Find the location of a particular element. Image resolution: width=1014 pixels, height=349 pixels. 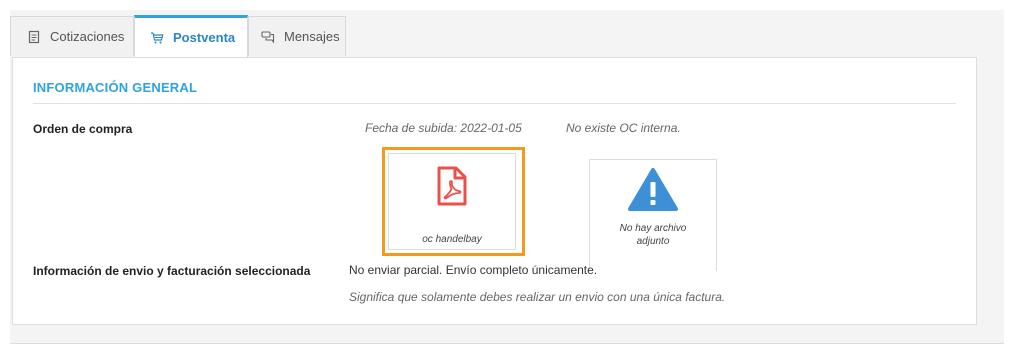

cart-icon is located at coordinates (157, 38).